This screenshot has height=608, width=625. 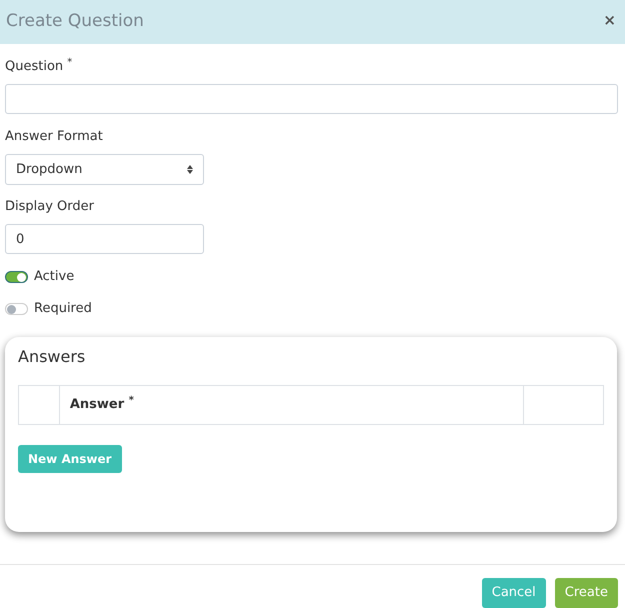 What do you see at coordinates (291, 405) in the screenshot?
I see `column-header: Answer $^{*}$` at bounding box center [291, 405].